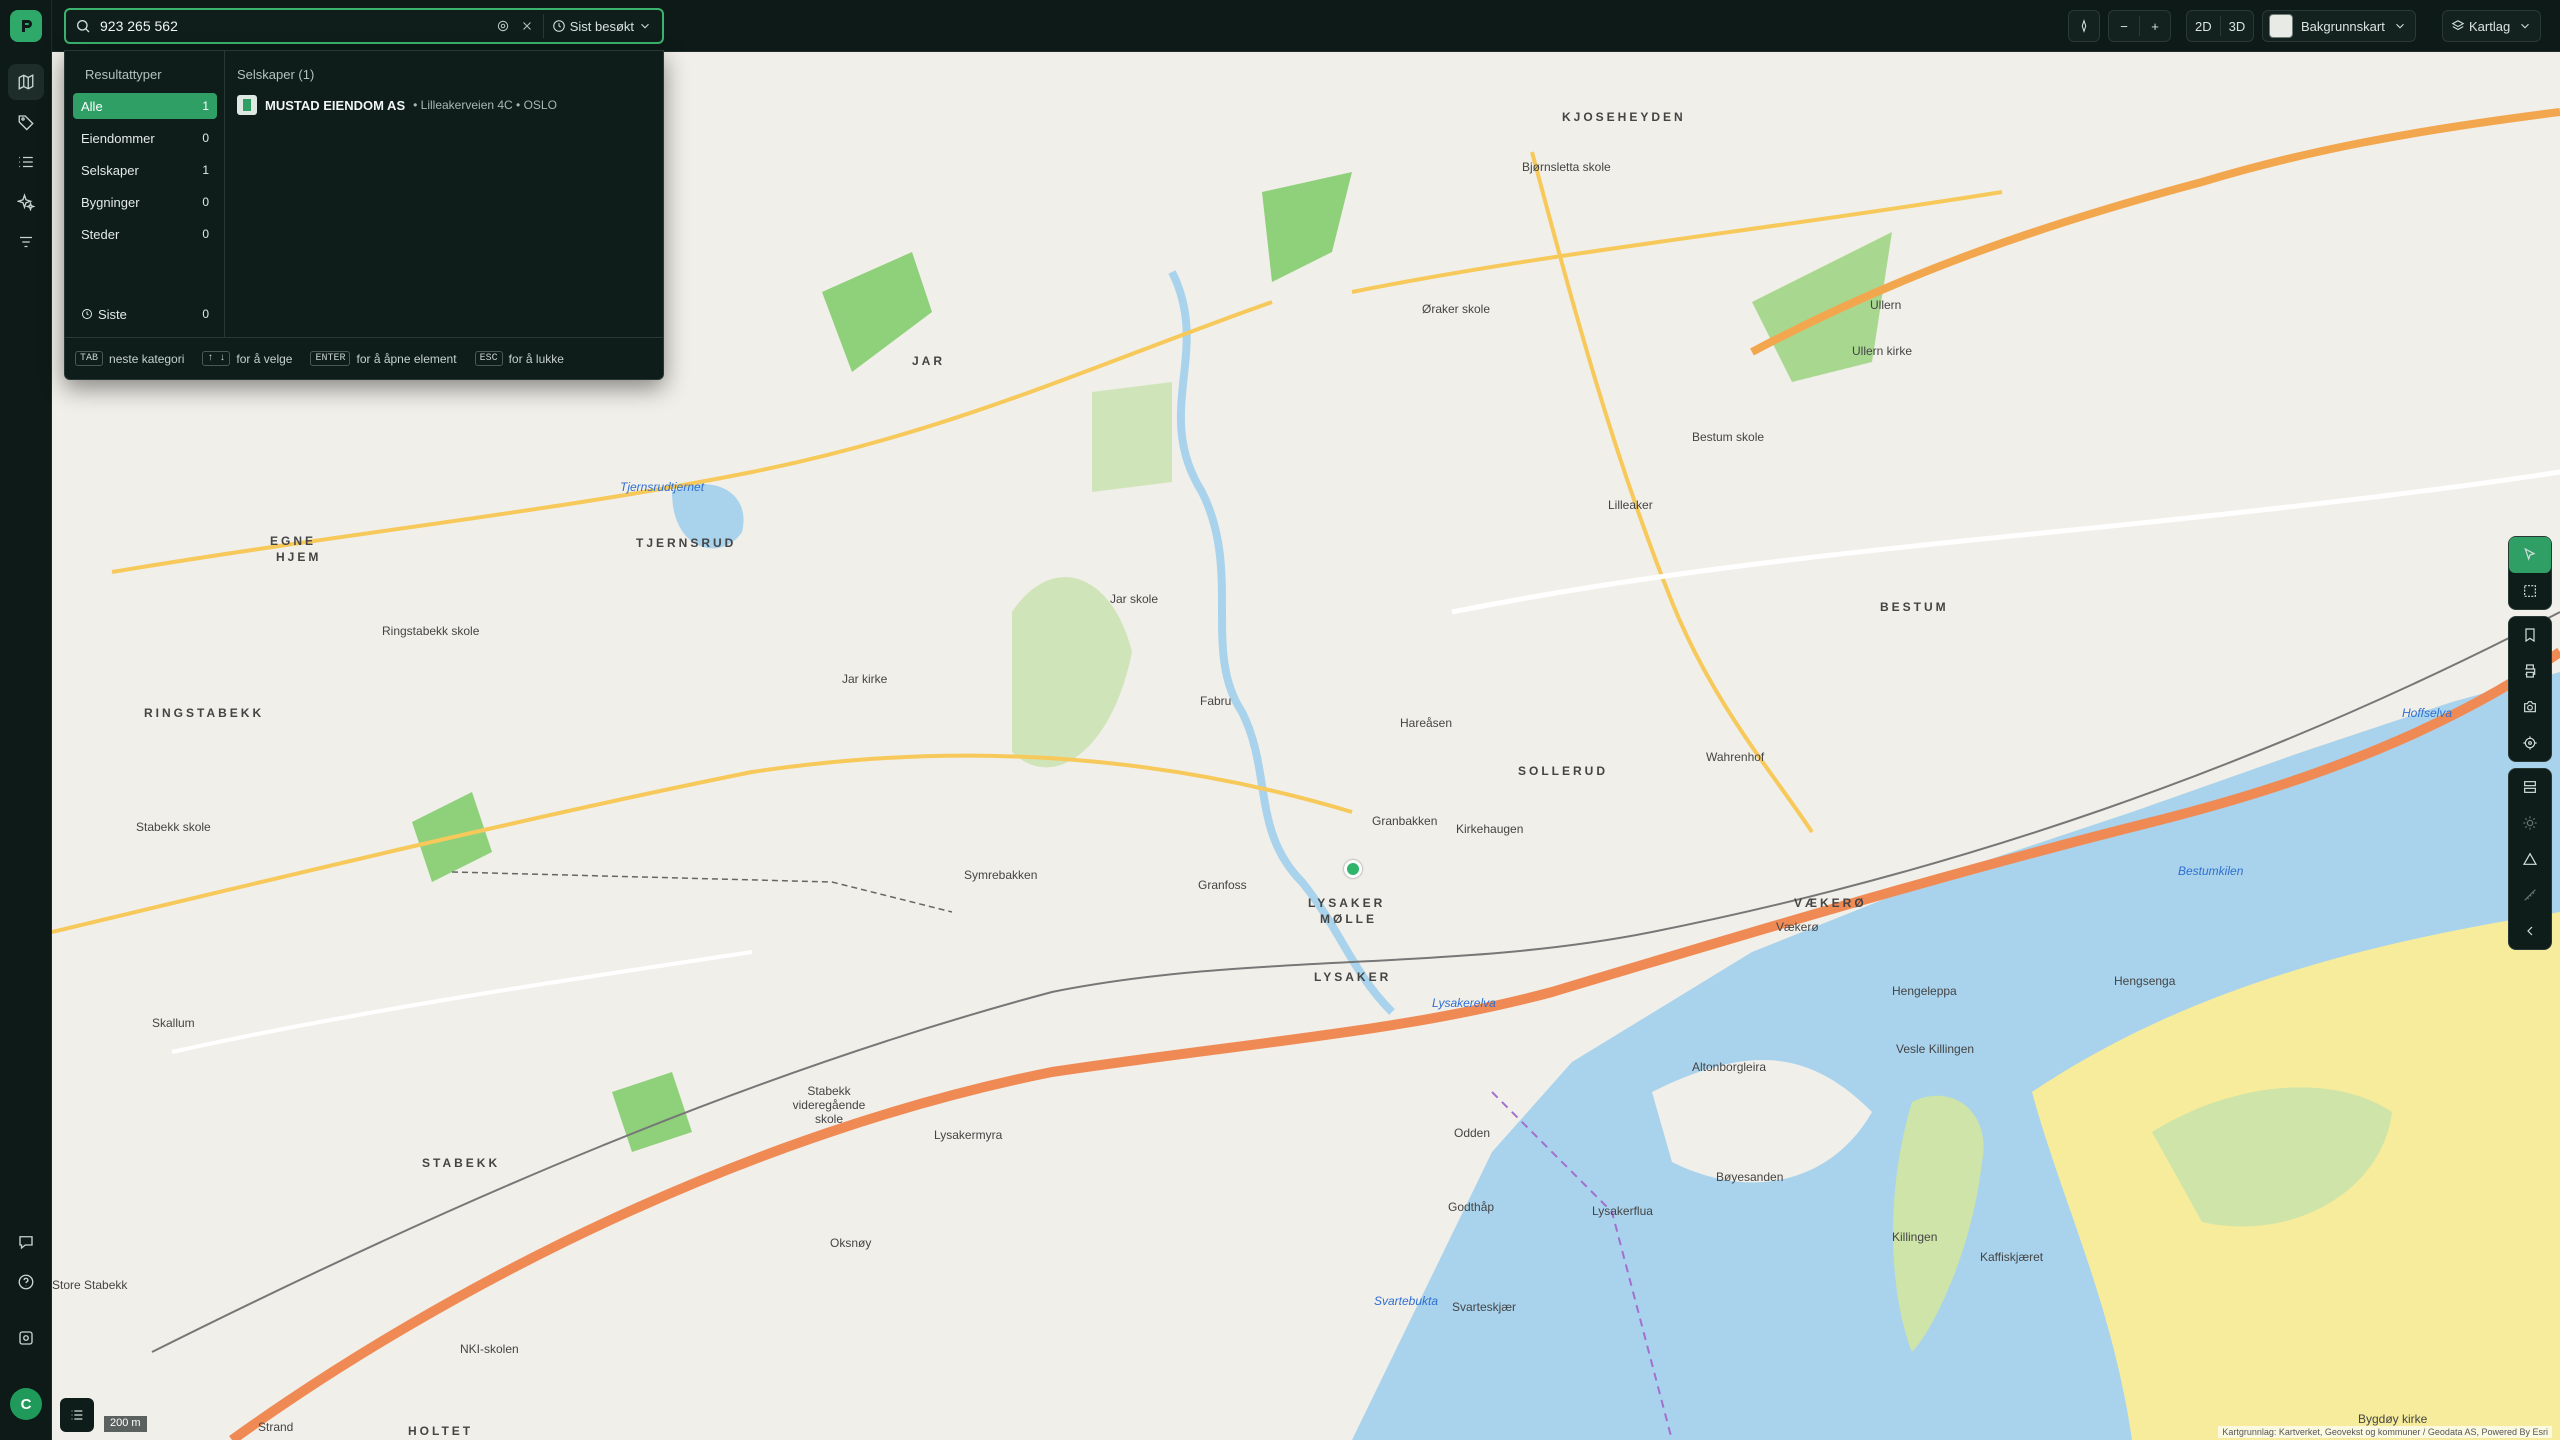 This screenshot has width=2560, height=1440. I want to click on search-options-button, so click(503, 26).